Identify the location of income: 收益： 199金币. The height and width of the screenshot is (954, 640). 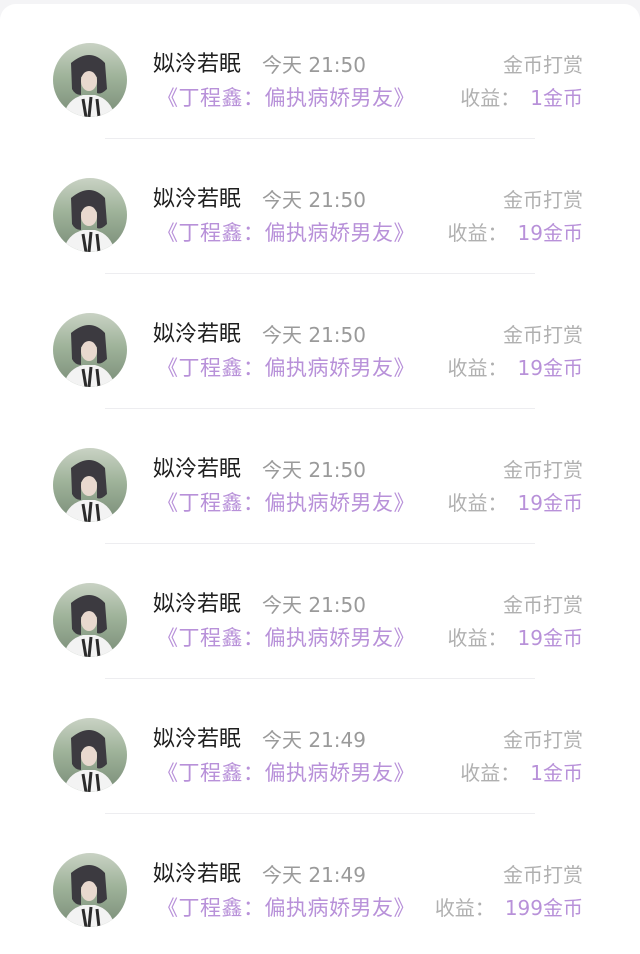
(509, 908).